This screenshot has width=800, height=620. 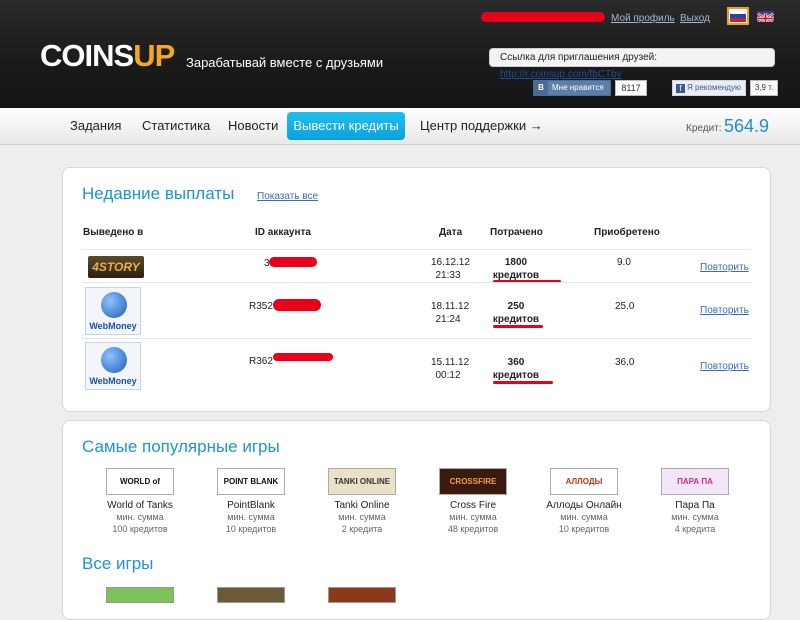 I want to click on spent-value: 1800, so click(x=516, y=262).